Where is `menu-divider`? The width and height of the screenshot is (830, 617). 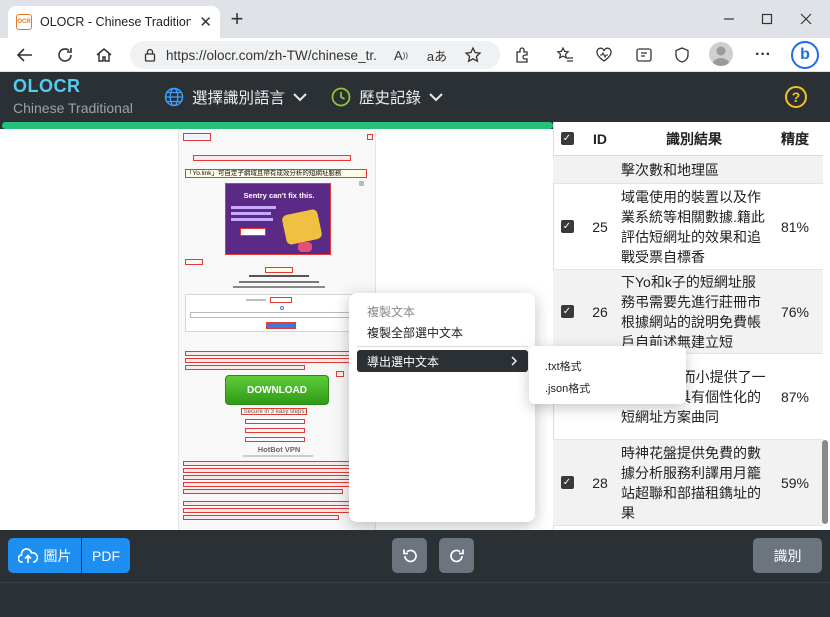 menu-divider is located at coordinates (442, 346).